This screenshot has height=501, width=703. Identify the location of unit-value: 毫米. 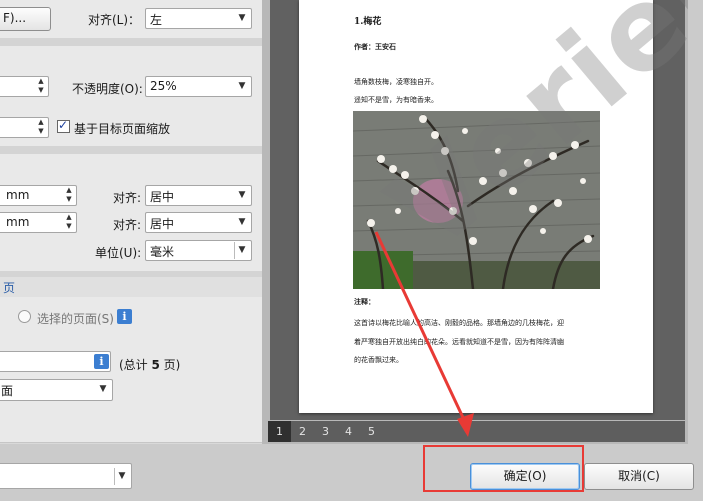
(162, 252).